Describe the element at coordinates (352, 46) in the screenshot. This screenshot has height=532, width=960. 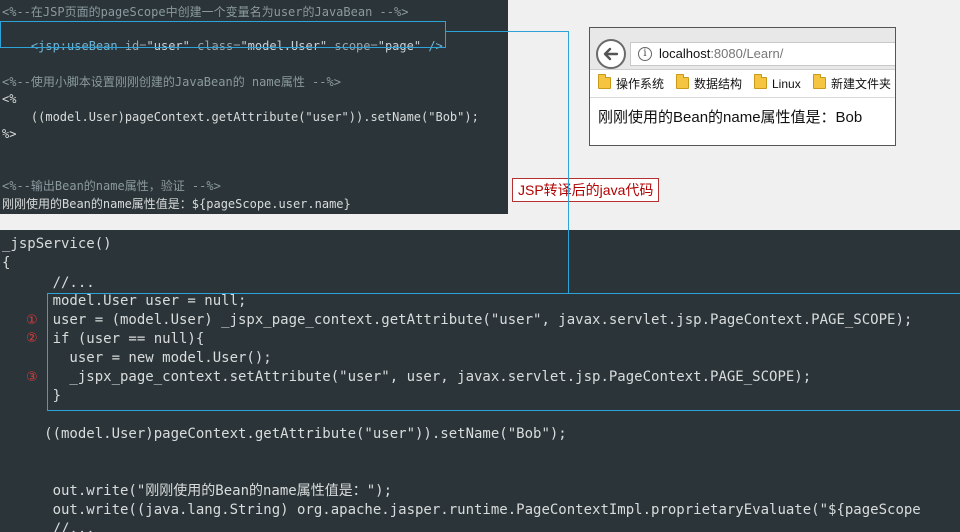
I see `jsp-scope-attr: scope=` at that location.